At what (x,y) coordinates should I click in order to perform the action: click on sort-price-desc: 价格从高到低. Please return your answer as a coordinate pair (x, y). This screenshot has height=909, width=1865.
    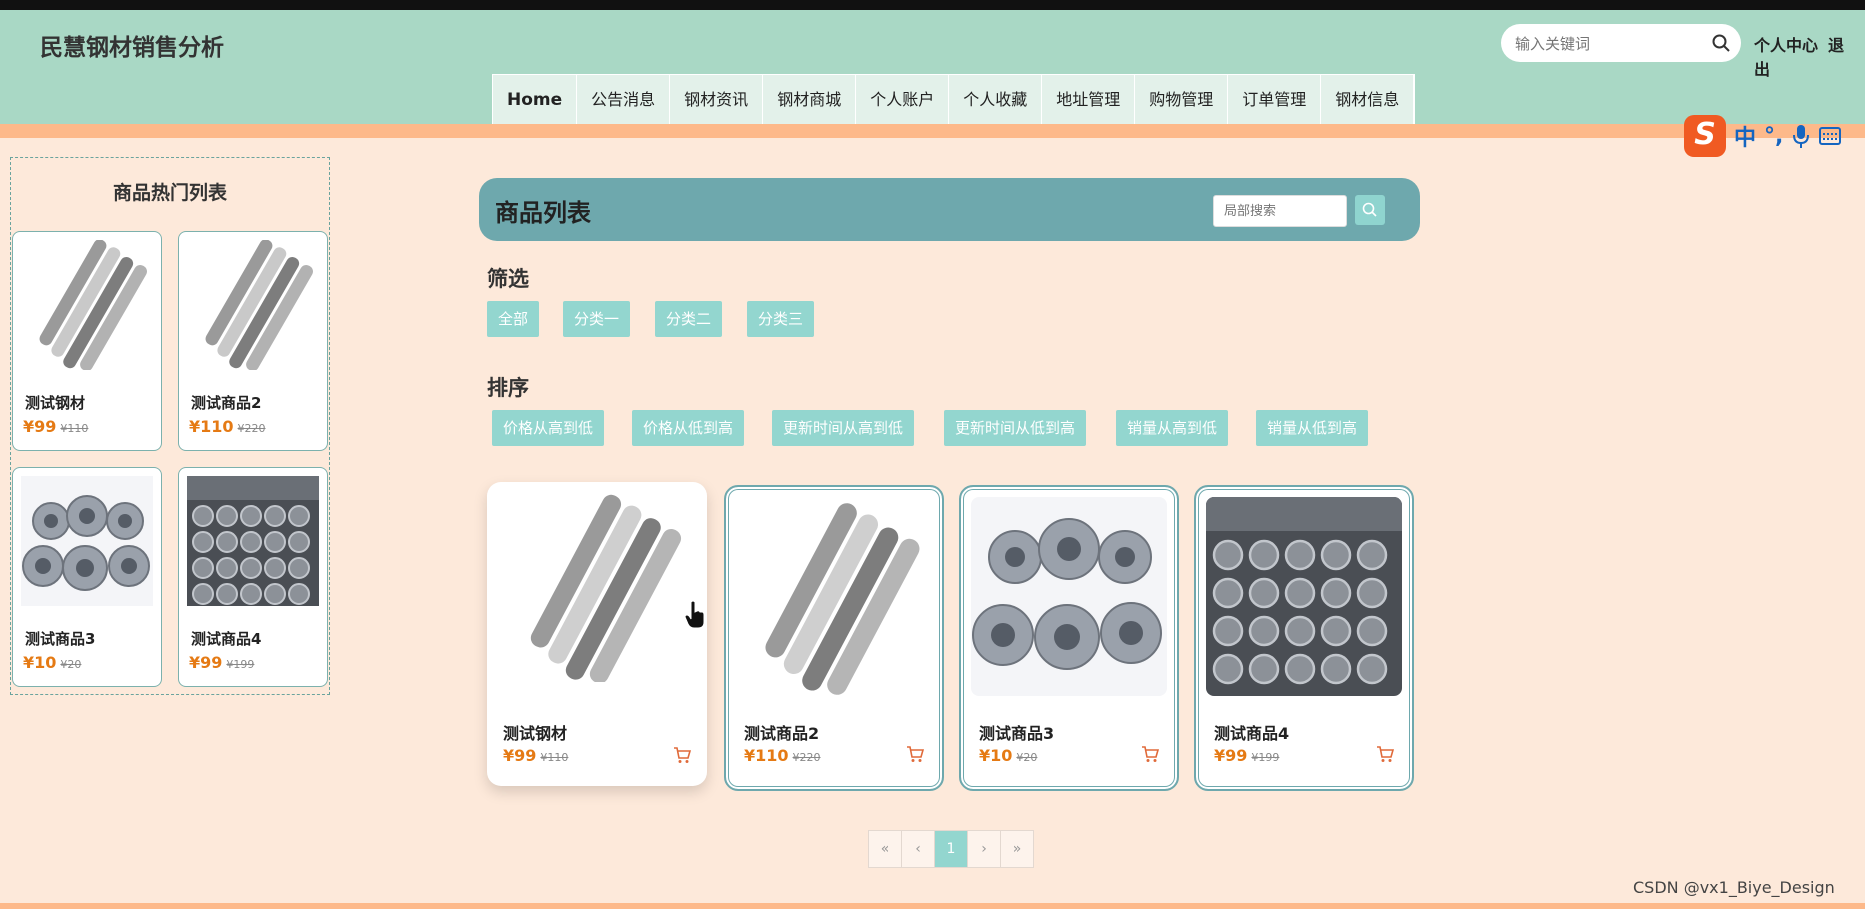
    Looking at the image, I should click on (548, 428).